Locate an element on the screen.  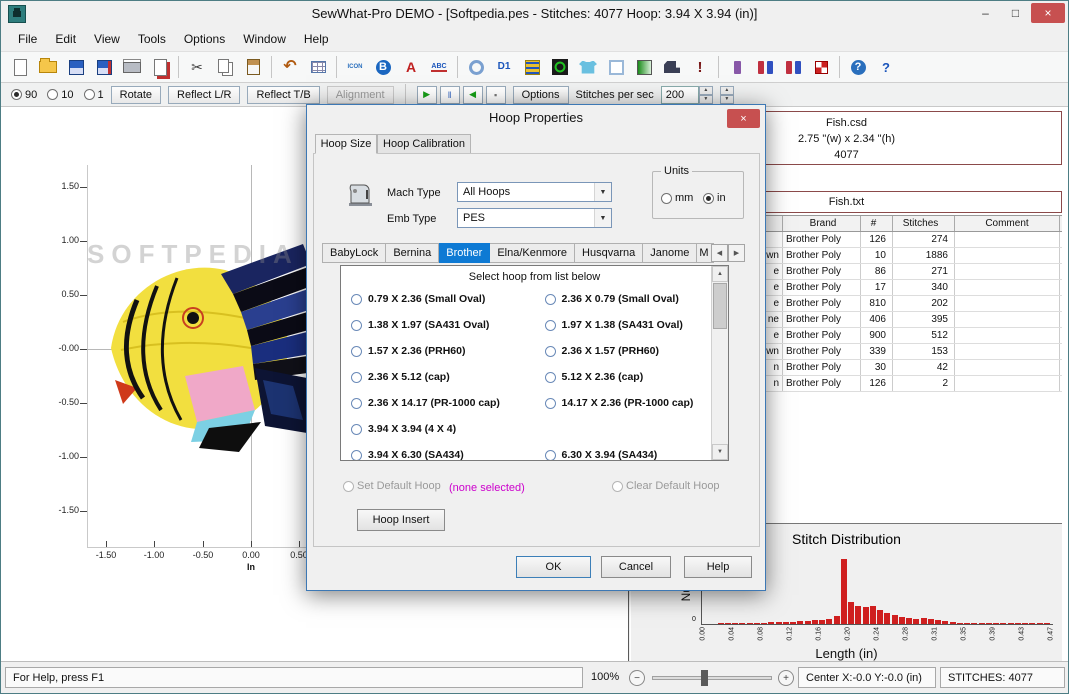
brand-tab-babylock: BabyLock is located at coordinates (354, 253).